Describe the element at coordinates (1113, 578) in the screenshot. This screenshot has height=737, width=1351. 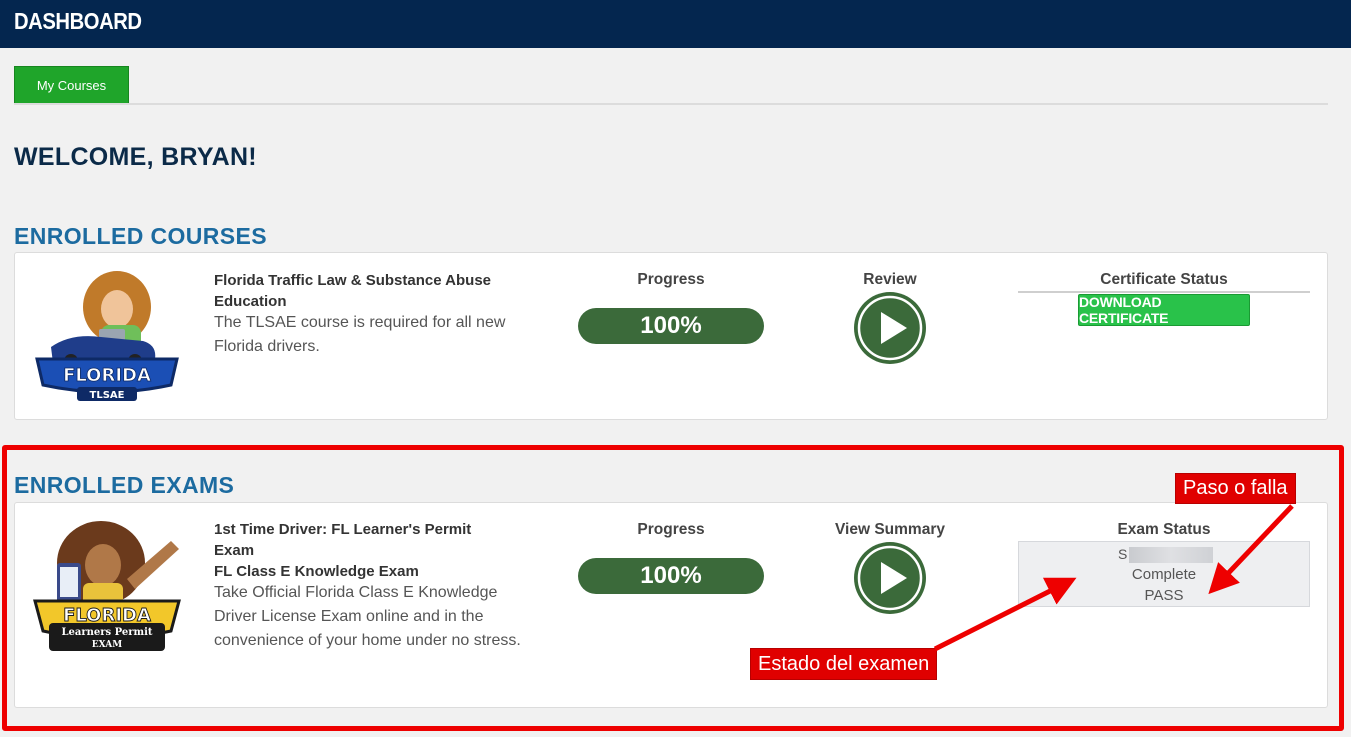
I see `annotation-arrows` at that location.